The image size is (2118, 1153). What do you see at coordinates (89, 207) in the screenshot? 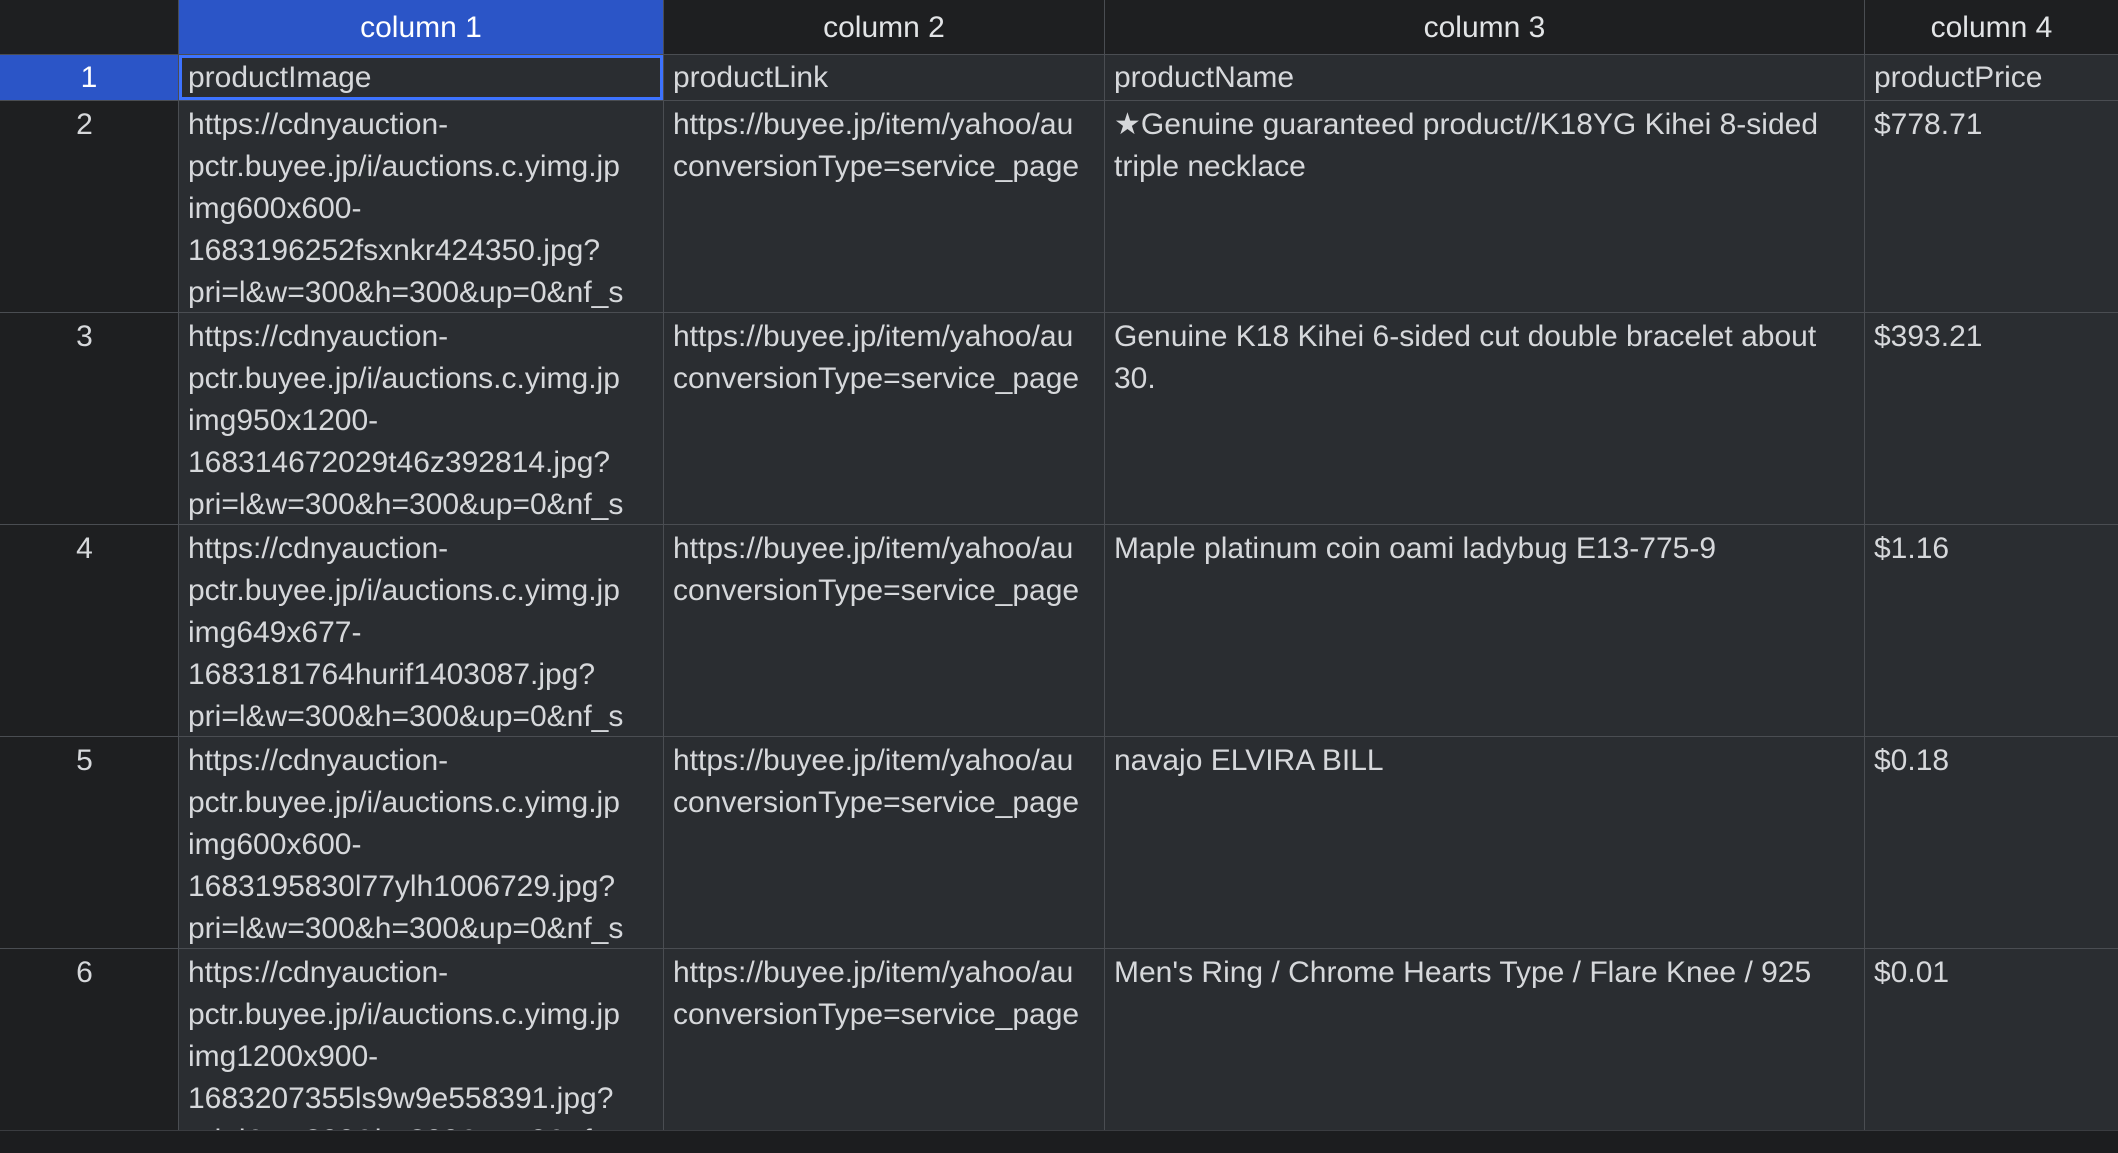
I see `row-number: 2` at bounding box center [89, 207].